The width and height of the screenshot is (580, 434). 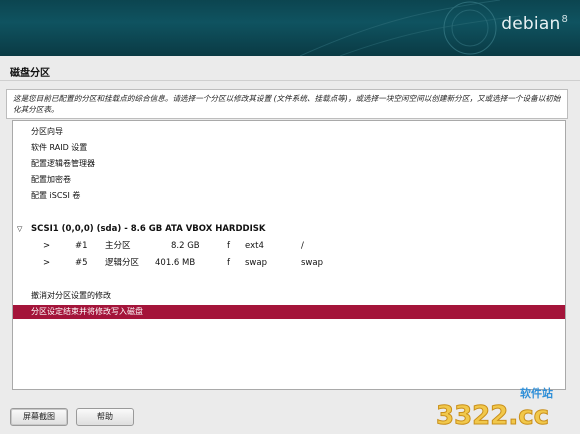 I want to click on menu-item-label: 配置 iSCSI 卷, so click(x=56, y=195).